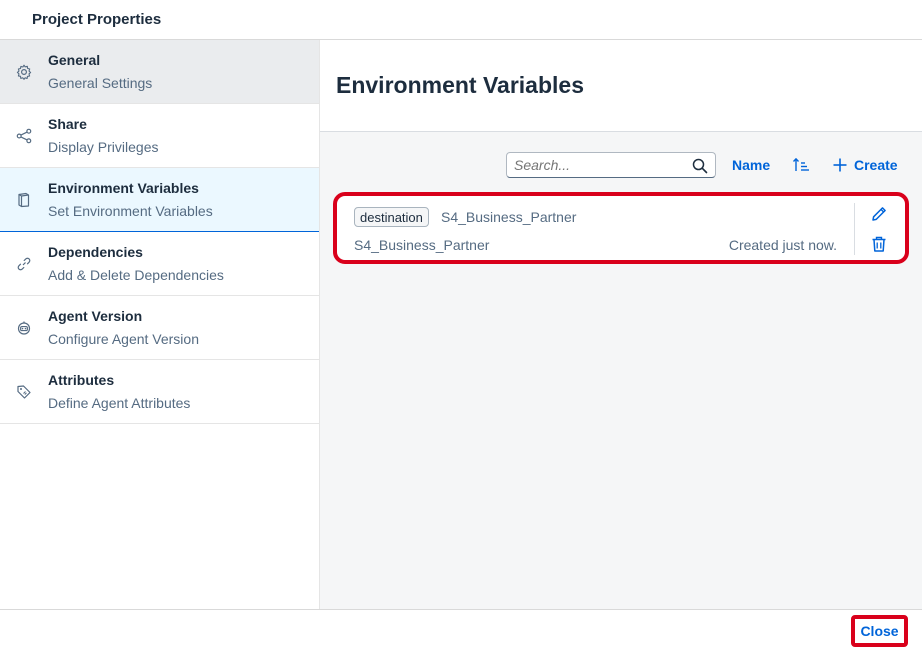 This screenshot has width=922, height=648. Describe the element at coordinates (840, 165) in the screenshot. I see `plus-icon` at that location.